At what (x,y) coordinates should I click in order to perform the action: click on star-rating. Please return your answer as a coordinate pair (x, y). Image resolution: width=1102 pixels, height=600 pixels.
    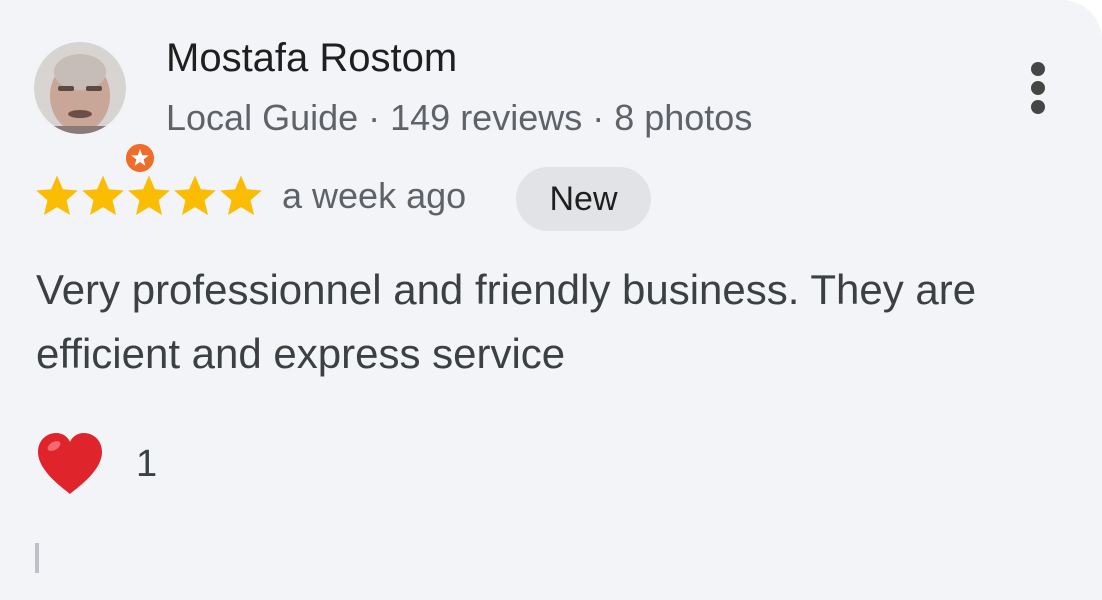
    Looking at the image, I should click on (149, 196).